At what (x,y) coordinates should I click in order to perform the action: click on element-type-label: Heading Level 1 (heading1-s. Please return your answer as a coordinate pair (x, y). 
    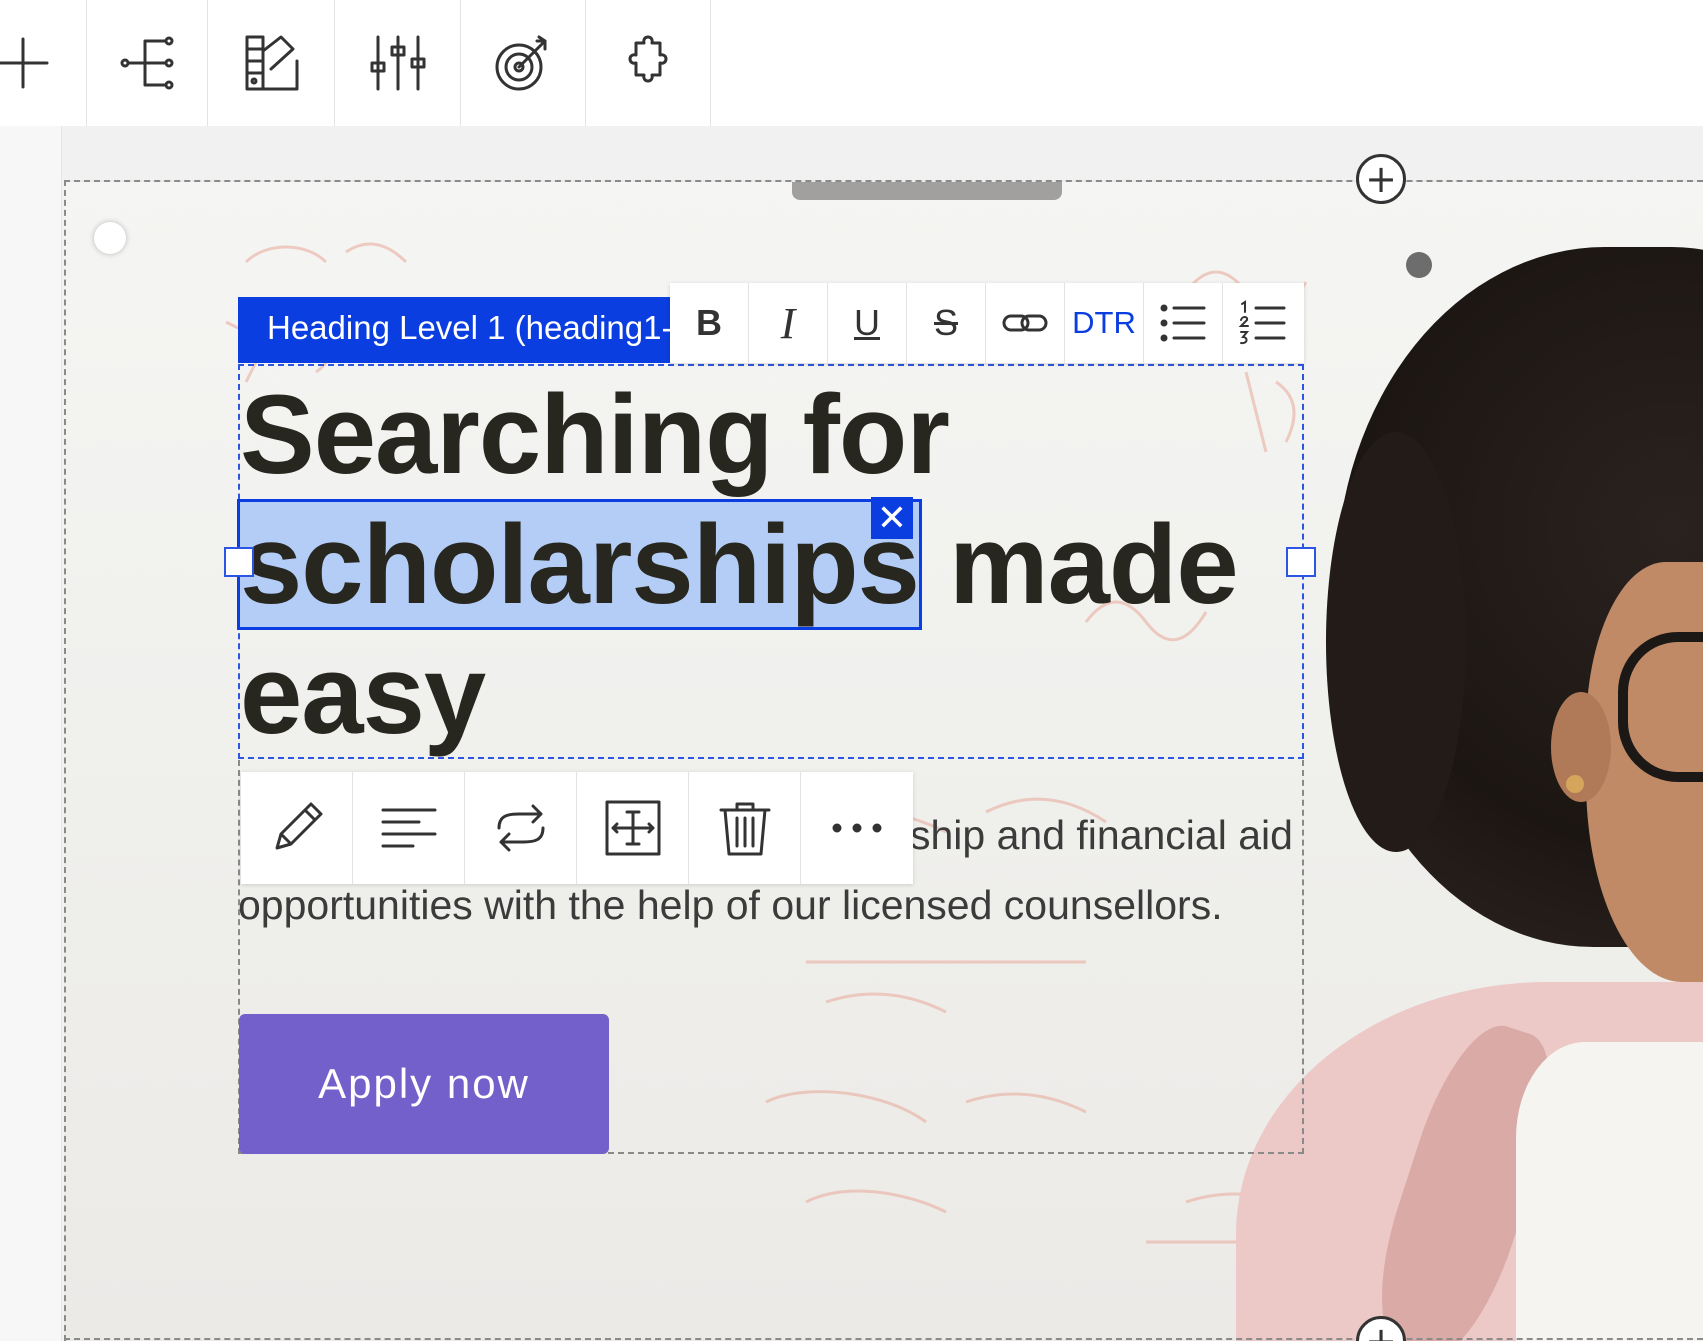
    Looking at the image, I should click on (454, 330).